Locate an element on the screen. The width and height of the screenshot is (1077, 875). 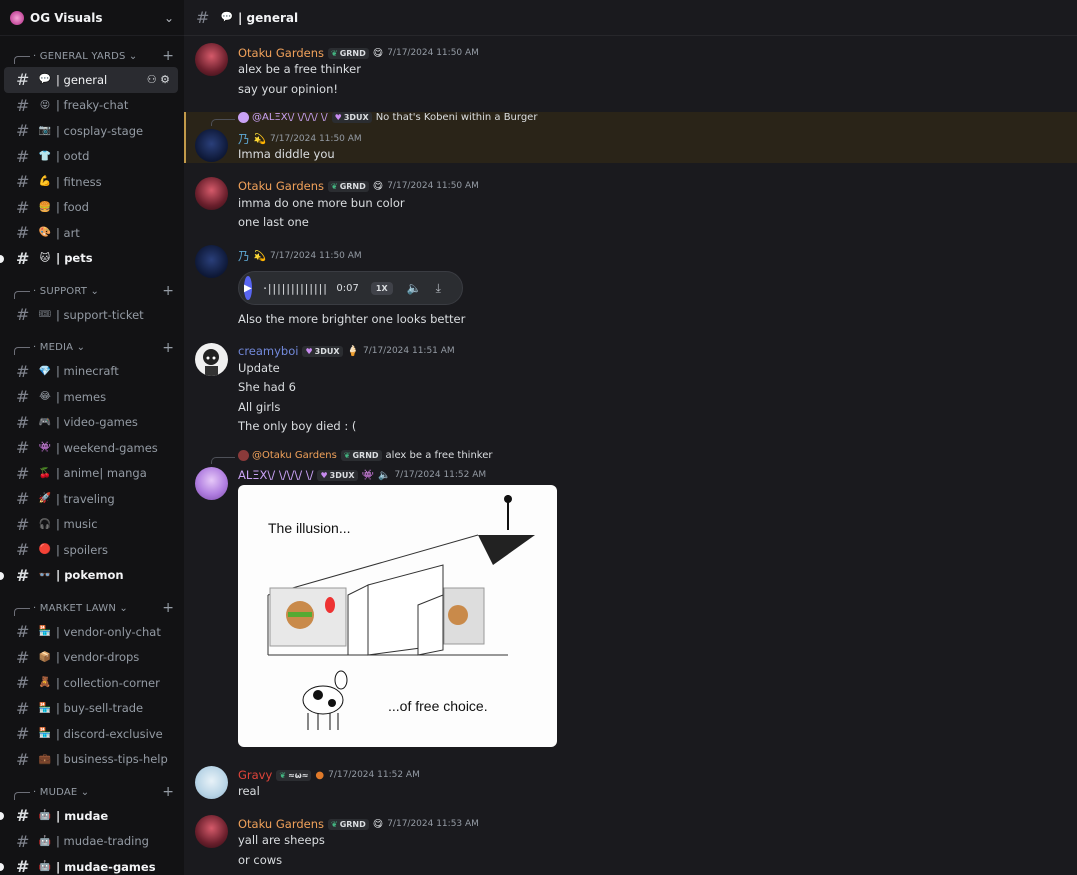
reply-author: @Otaku Gardens is located at coordinates (294, 455).